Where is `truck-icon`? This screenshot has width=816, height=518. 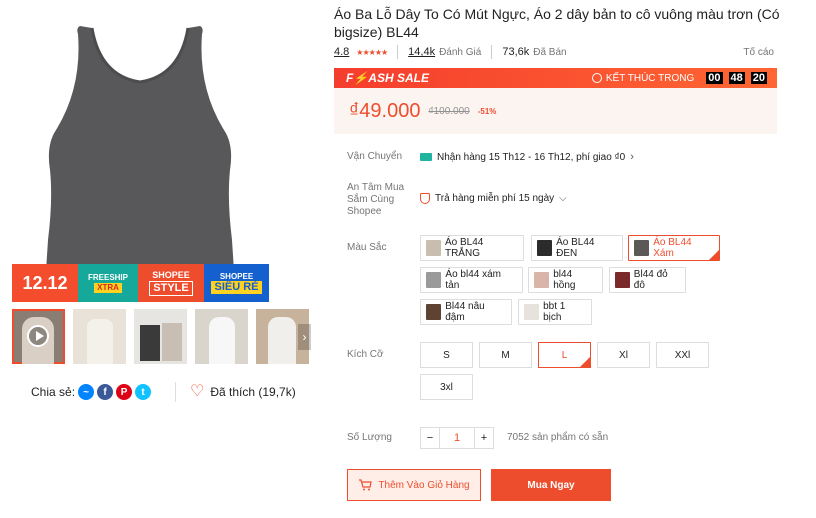 truck-icon is located at coordinates (426, 157).